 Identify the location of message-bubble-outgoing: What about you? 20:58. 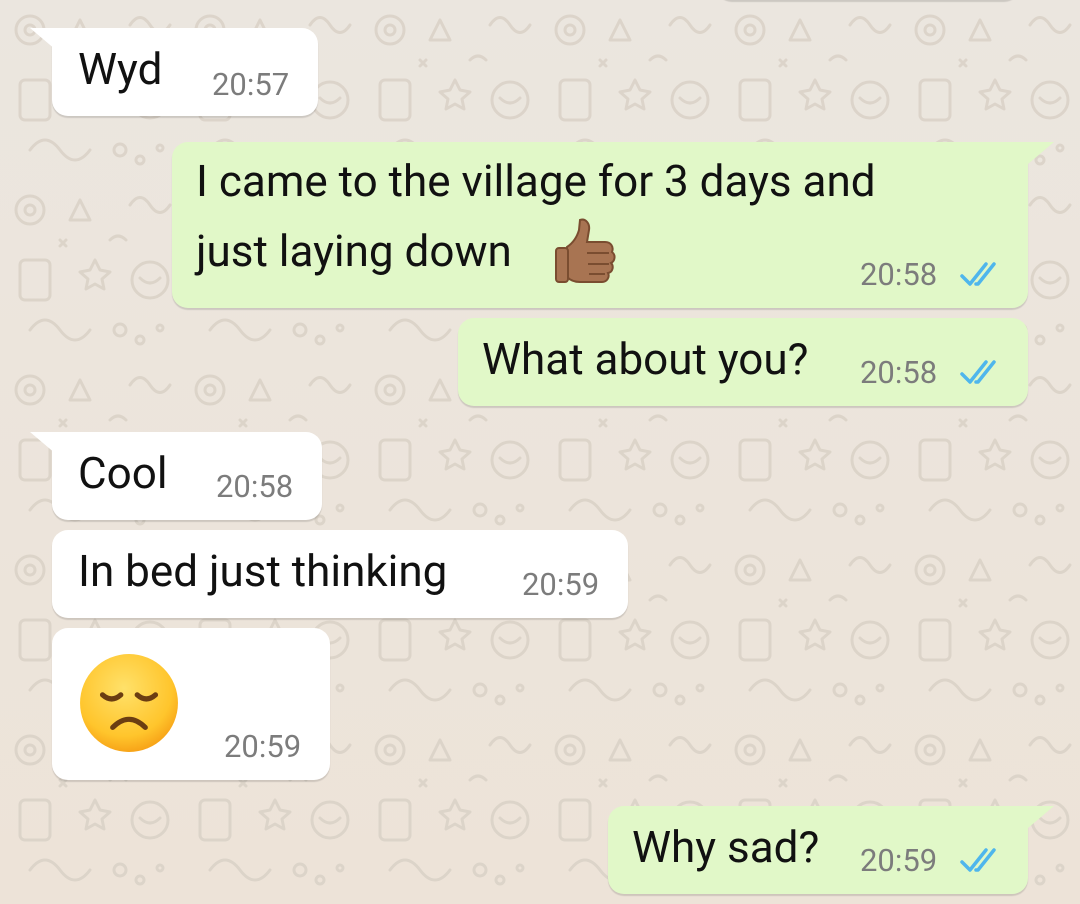
(743, 362).